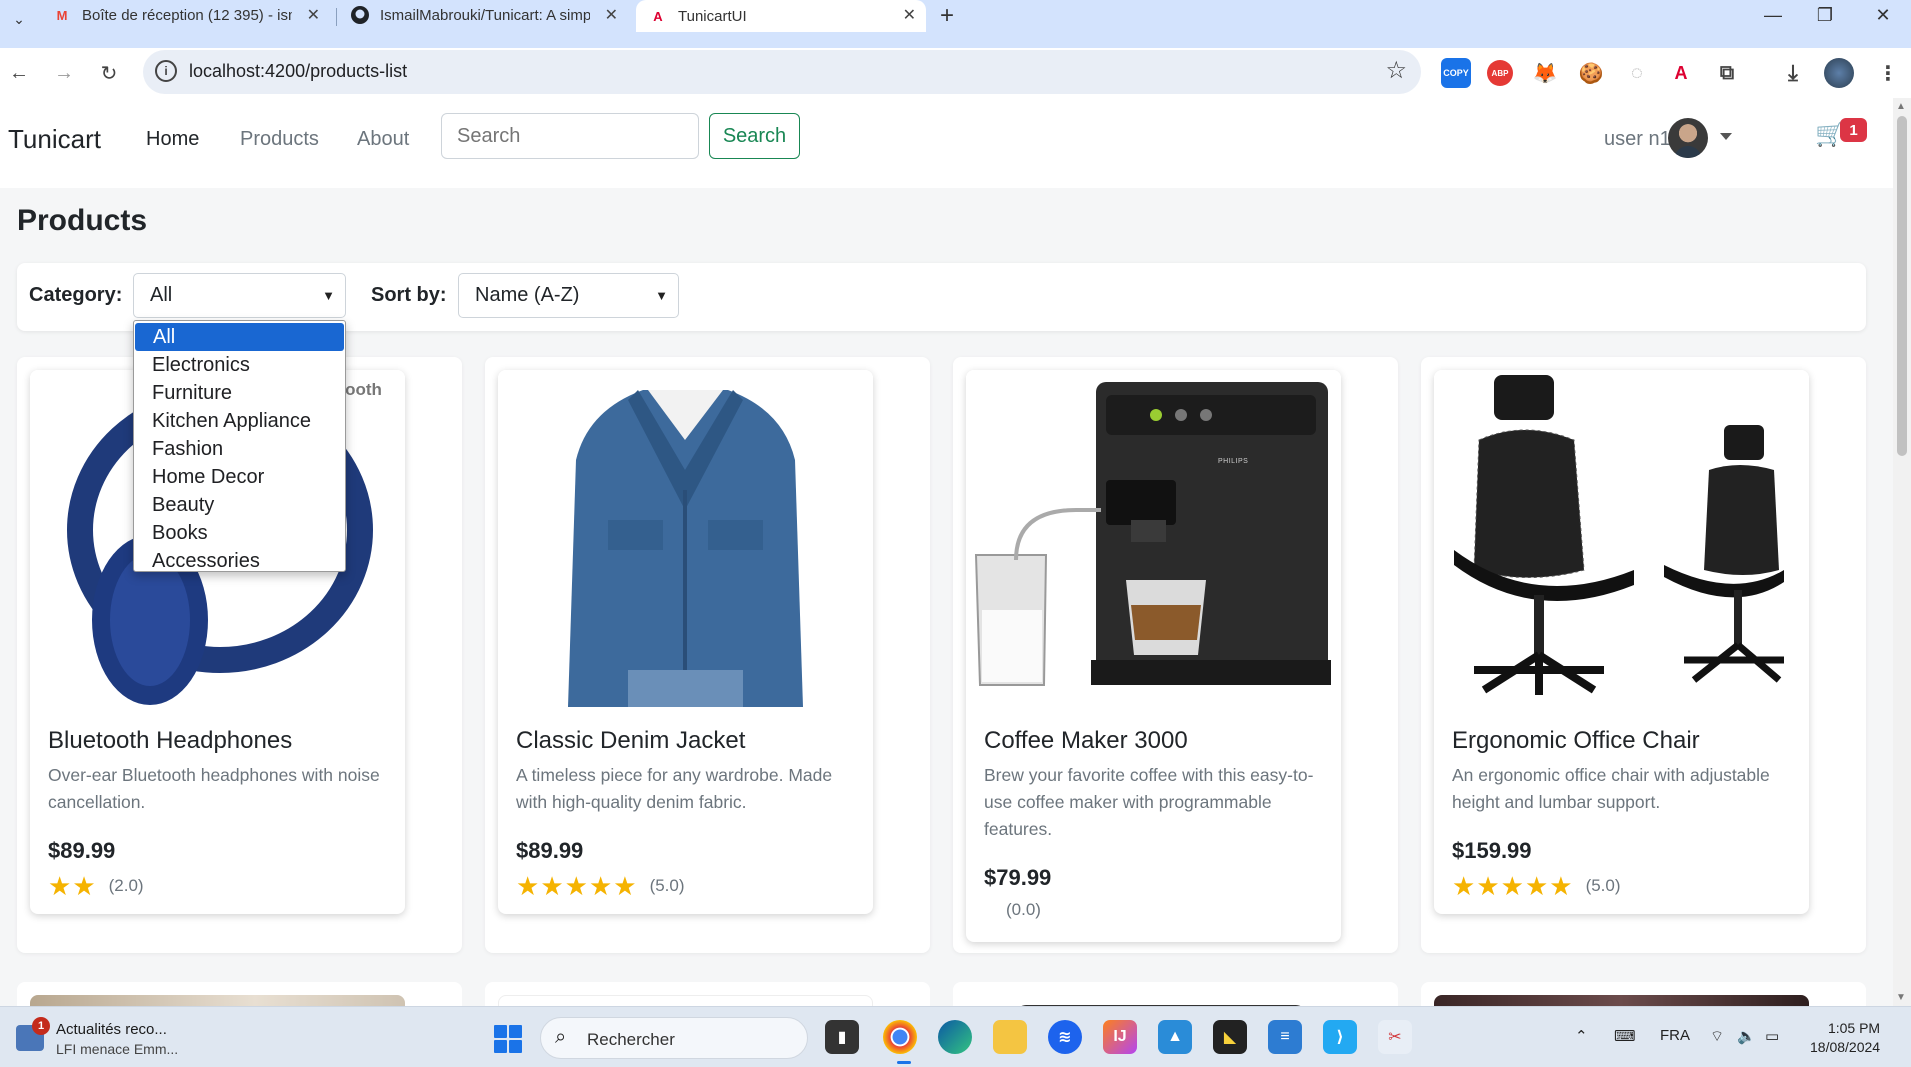 Image resolution: width=1911 pixels, height=1067 pixels. What do you see at coordinates (1395, 1037) in the screenshot?
I see `snipping-tool-icon: ✂` at bounding box center [1395, 1037].